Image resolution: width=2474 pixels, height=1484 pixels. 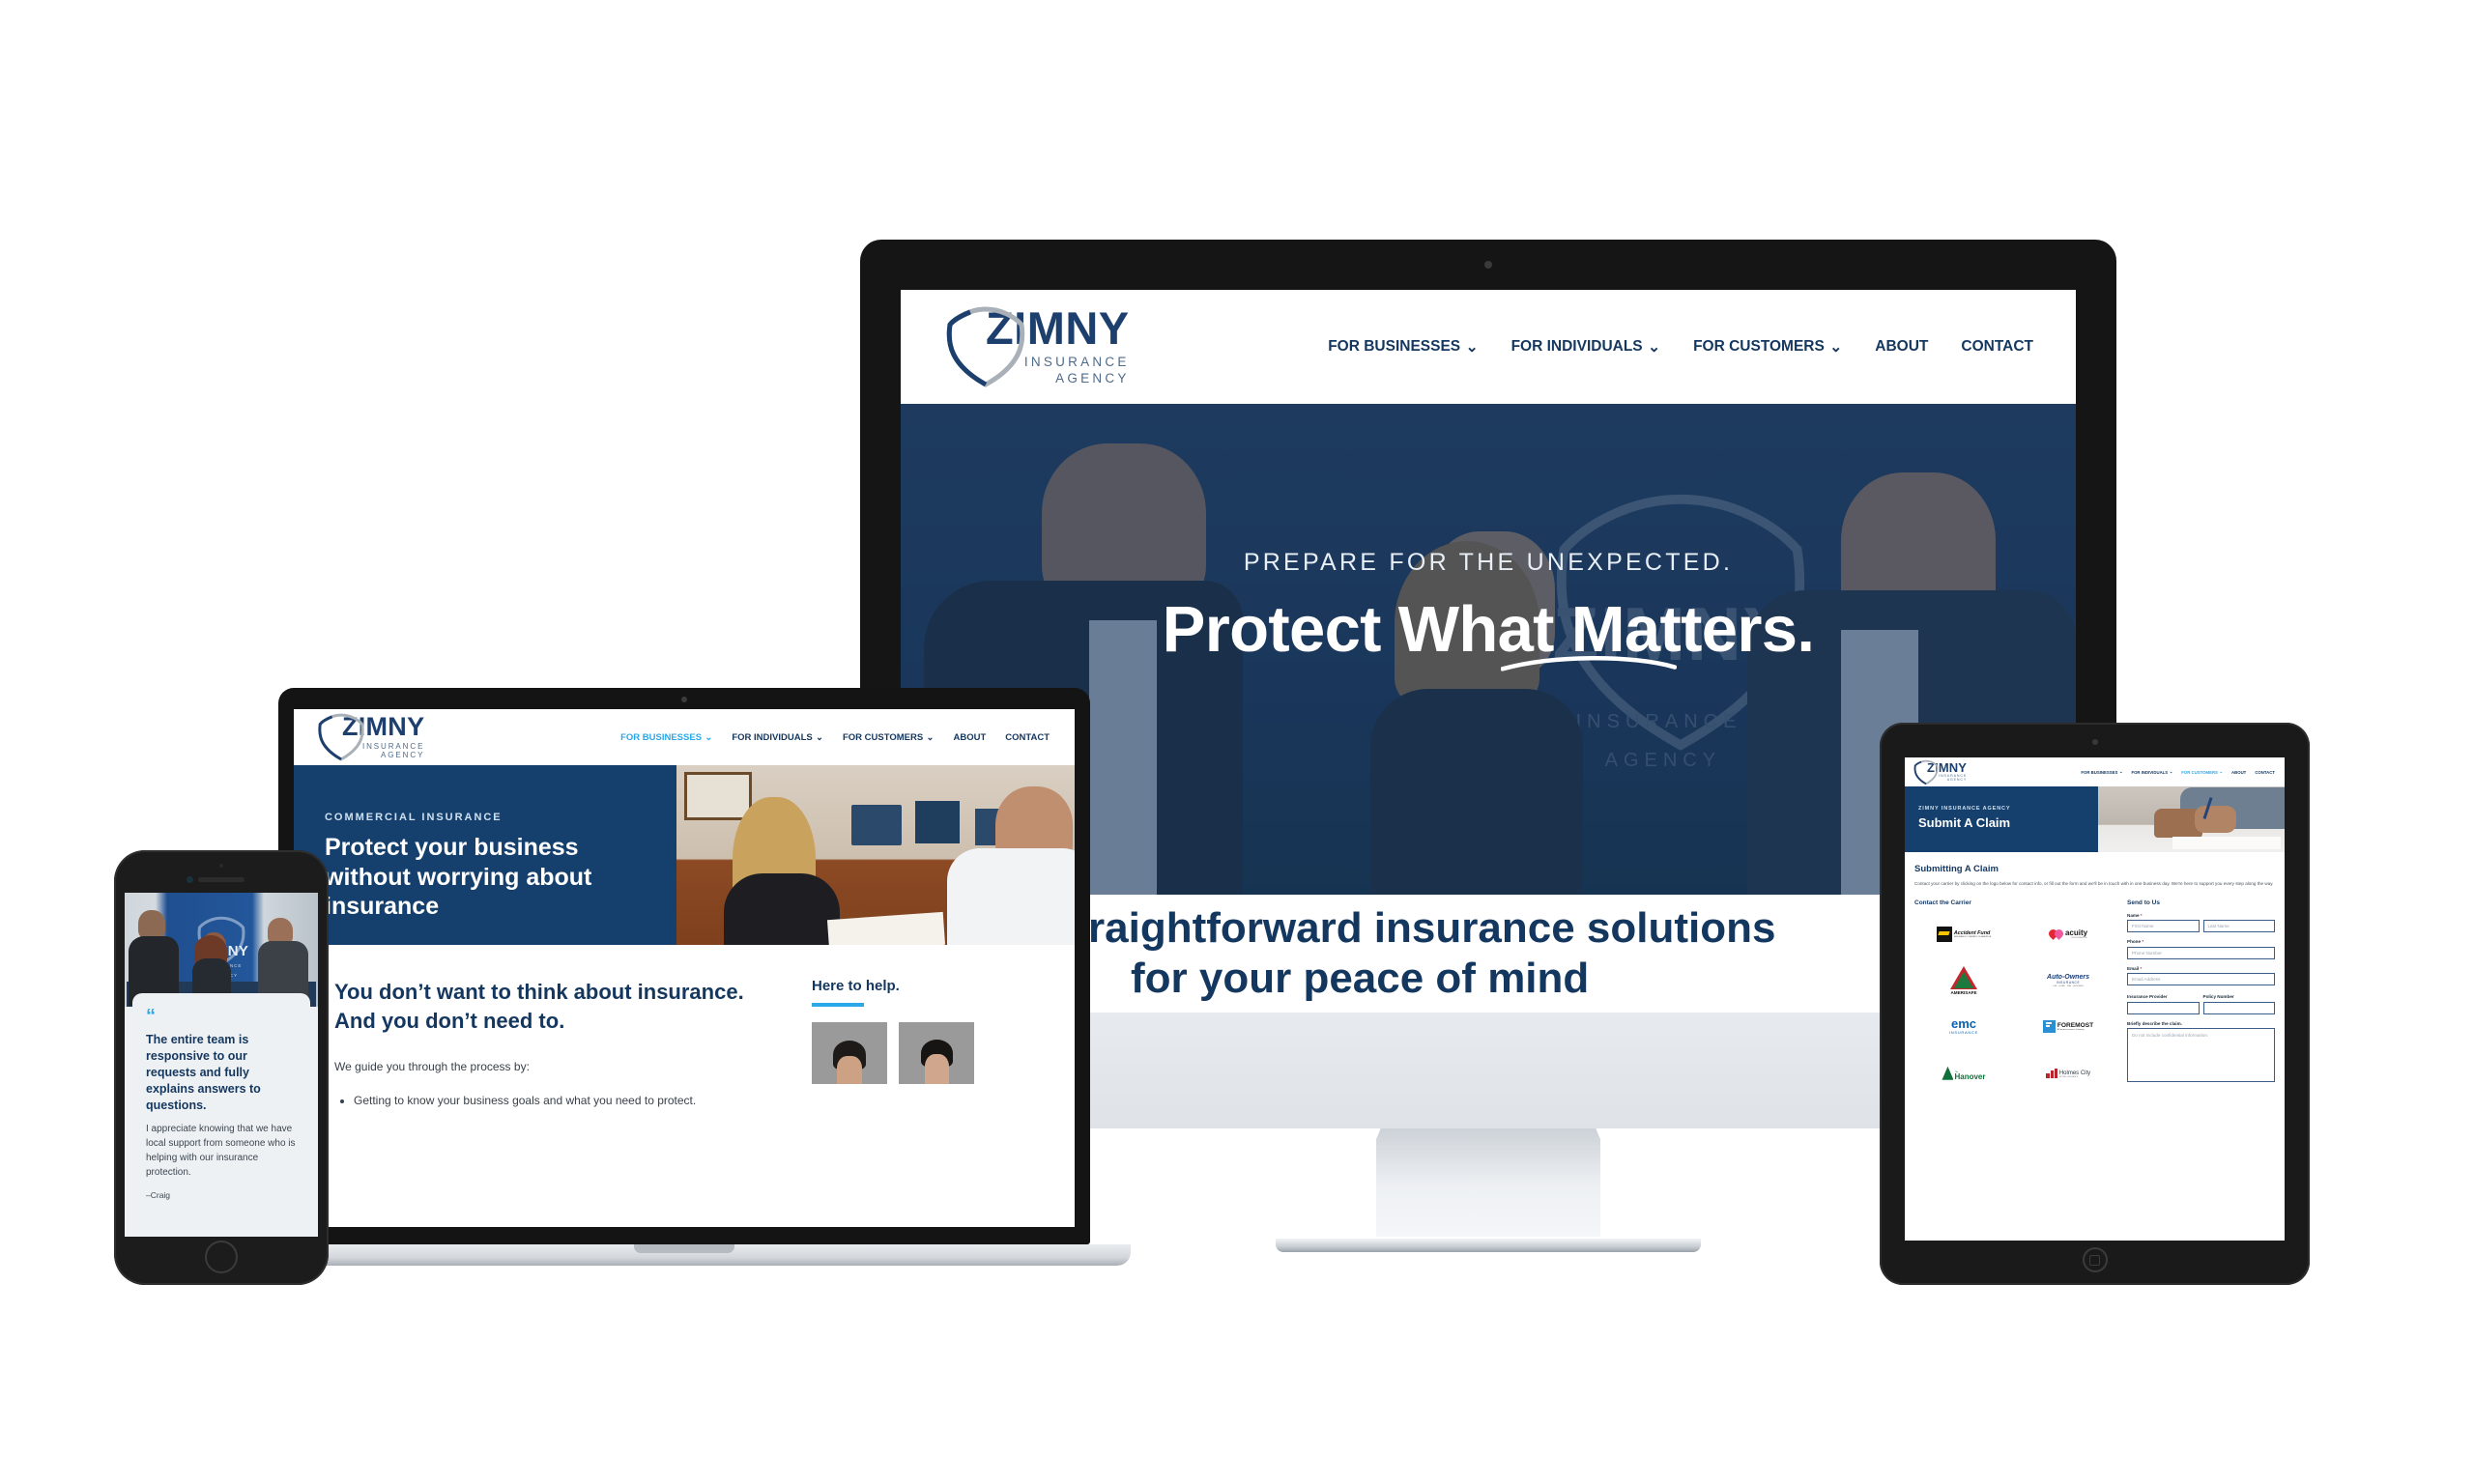 I want to click on phone-speaker-icon, so click(x=222, y=880).